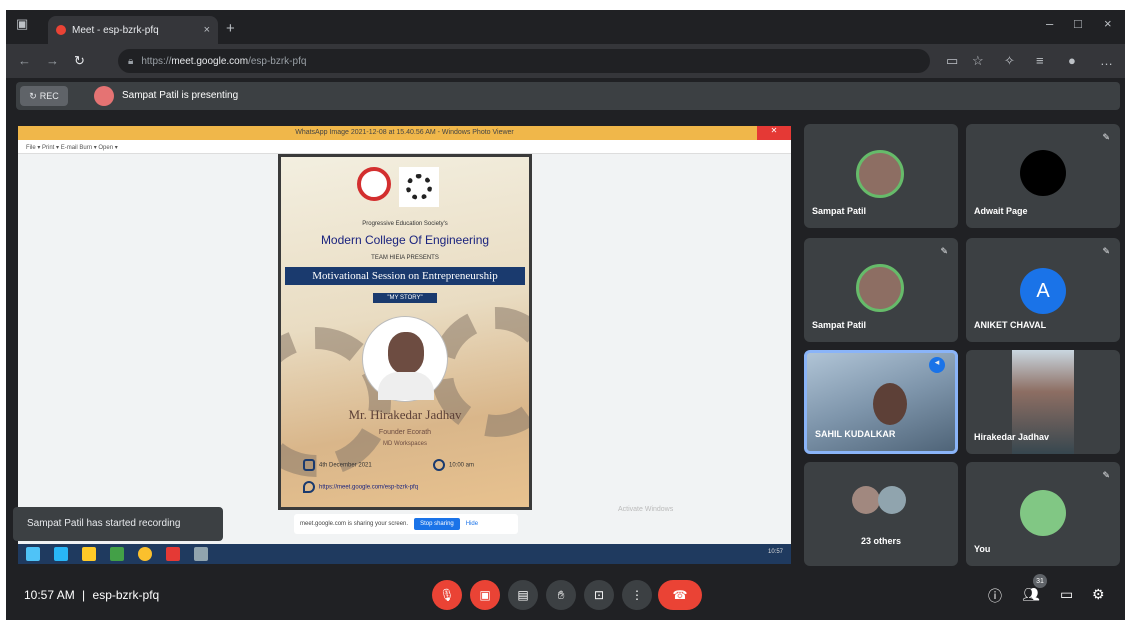 The width and height of the screenshot is (1125, 632). What do you see at coordinates (472, 524) in the screenshot?
I see `hide-button: Hide` at bounding box center [472, 524].